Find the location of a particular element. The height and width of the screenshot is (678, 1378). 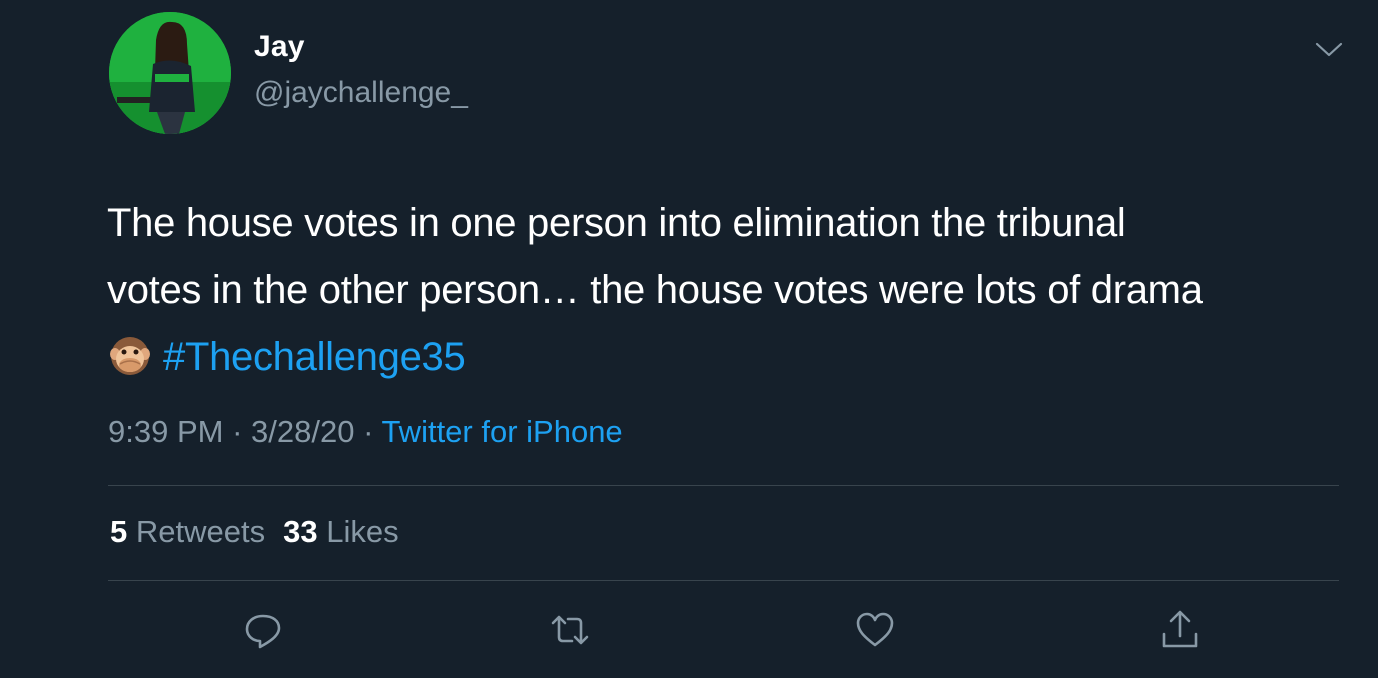

reply-button is located at coordinates (263, 630).